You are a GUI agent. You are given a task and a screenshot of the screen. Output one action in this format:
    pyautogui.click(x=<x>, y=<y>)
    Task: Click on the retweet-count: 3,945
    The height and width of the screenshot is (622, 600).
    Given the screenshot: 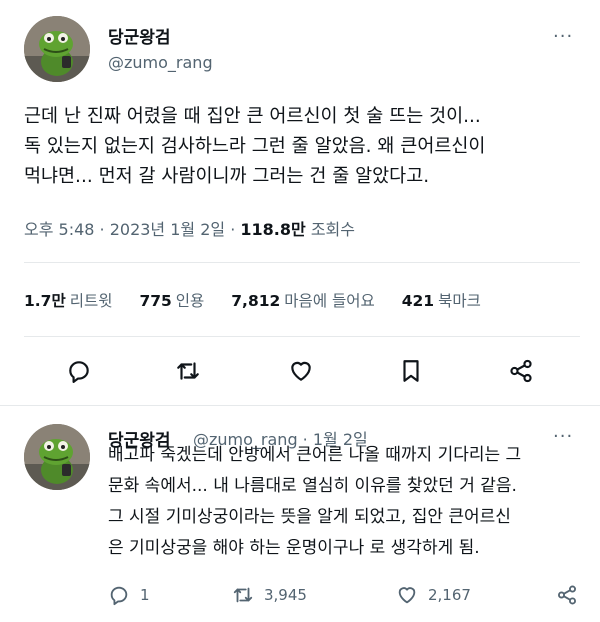 What is the action you would take?
    pyautogui.click(x=285, y=595)
    